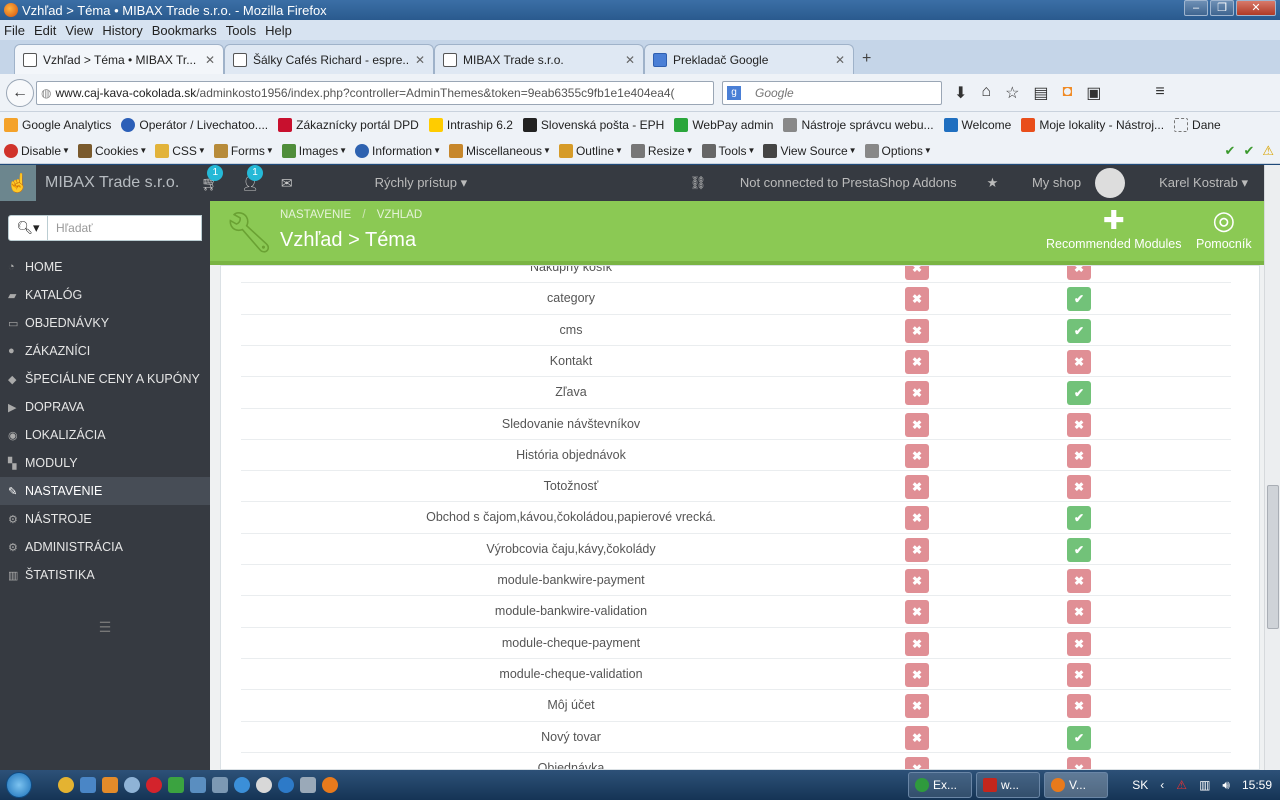  Describe the element at coordinates (1256, 8) in the screenshot. I see `close-window-button: ✕` at that location.